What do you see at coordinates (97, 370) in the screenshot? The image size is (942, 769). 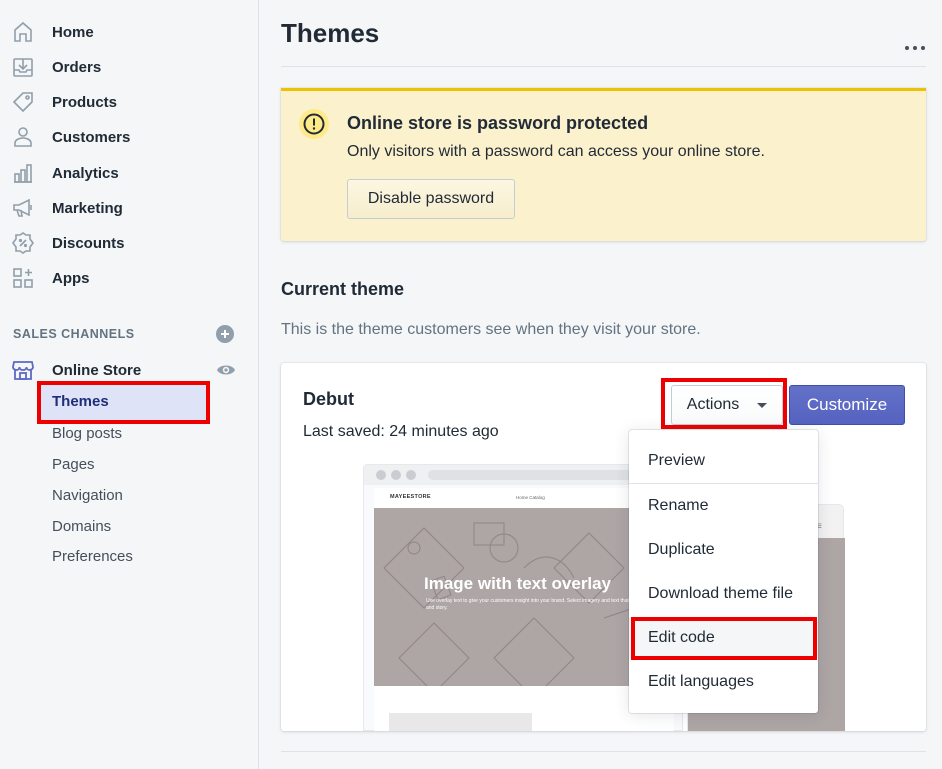 I see `nav-label: Online Store` at bounding box center [97, 370].